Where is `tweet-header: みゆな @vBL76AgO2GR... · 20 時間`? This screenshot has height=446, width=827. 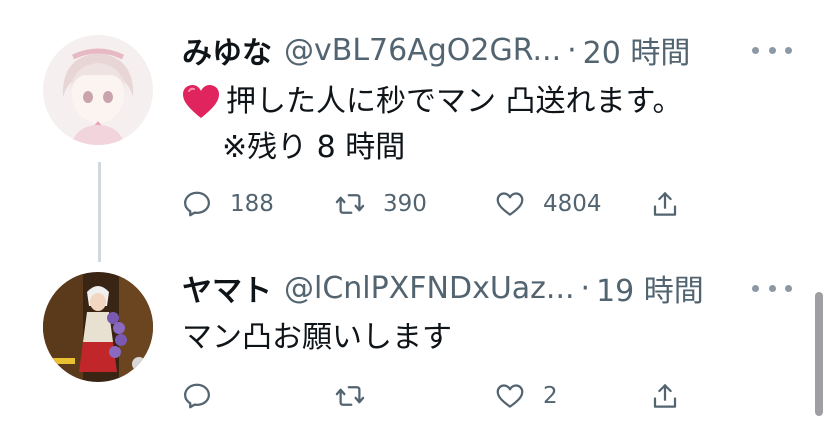
tweet-header: みゆな @vBL76AgO2GR... · 20 時間 is located at coordinates (436, 50).